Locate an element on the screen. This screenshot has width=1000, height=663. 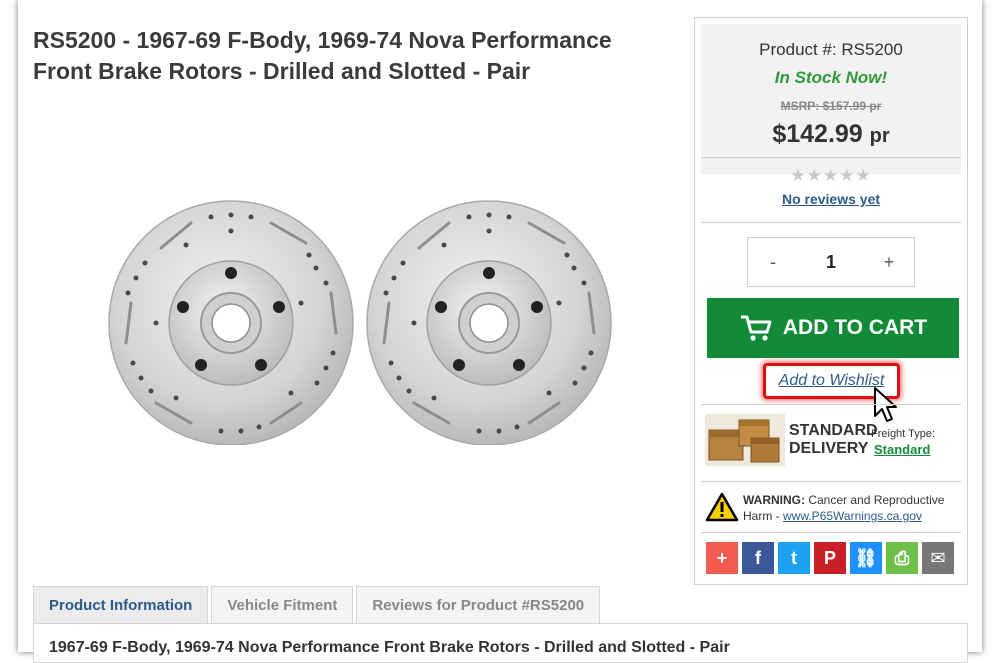
product-number: Product #: RS5200 is located at coordinates (831, 49).